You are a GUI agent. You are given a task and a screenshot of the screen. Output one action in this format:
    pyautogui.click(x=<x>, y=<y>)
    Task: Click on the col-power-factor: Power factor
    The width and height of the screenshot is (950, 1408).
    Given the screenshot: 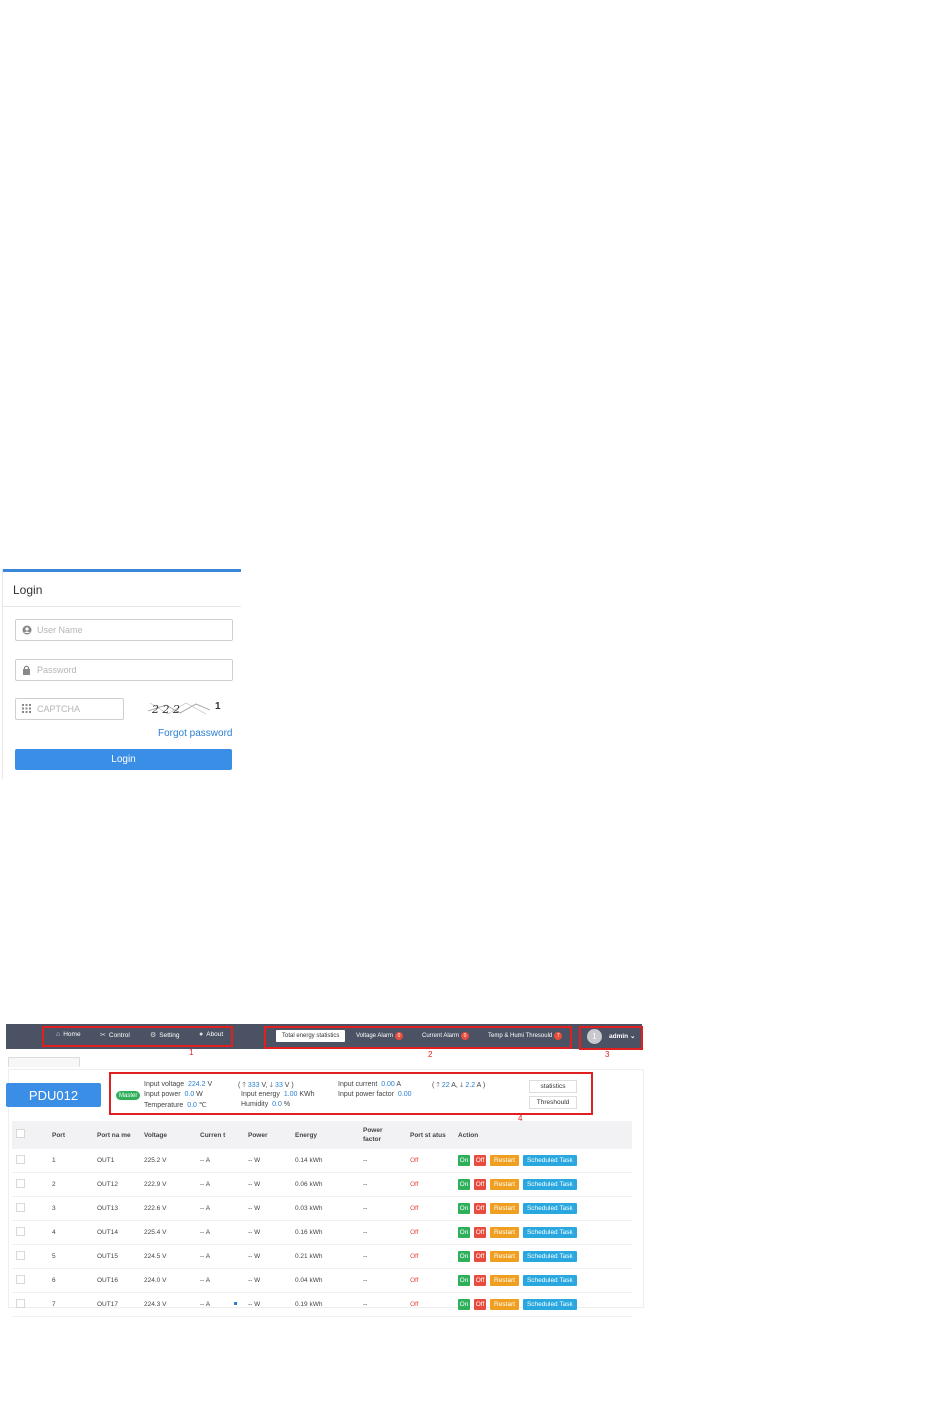 What is the action you would take?
    pyautogui.click(x=382, y=1135)
    